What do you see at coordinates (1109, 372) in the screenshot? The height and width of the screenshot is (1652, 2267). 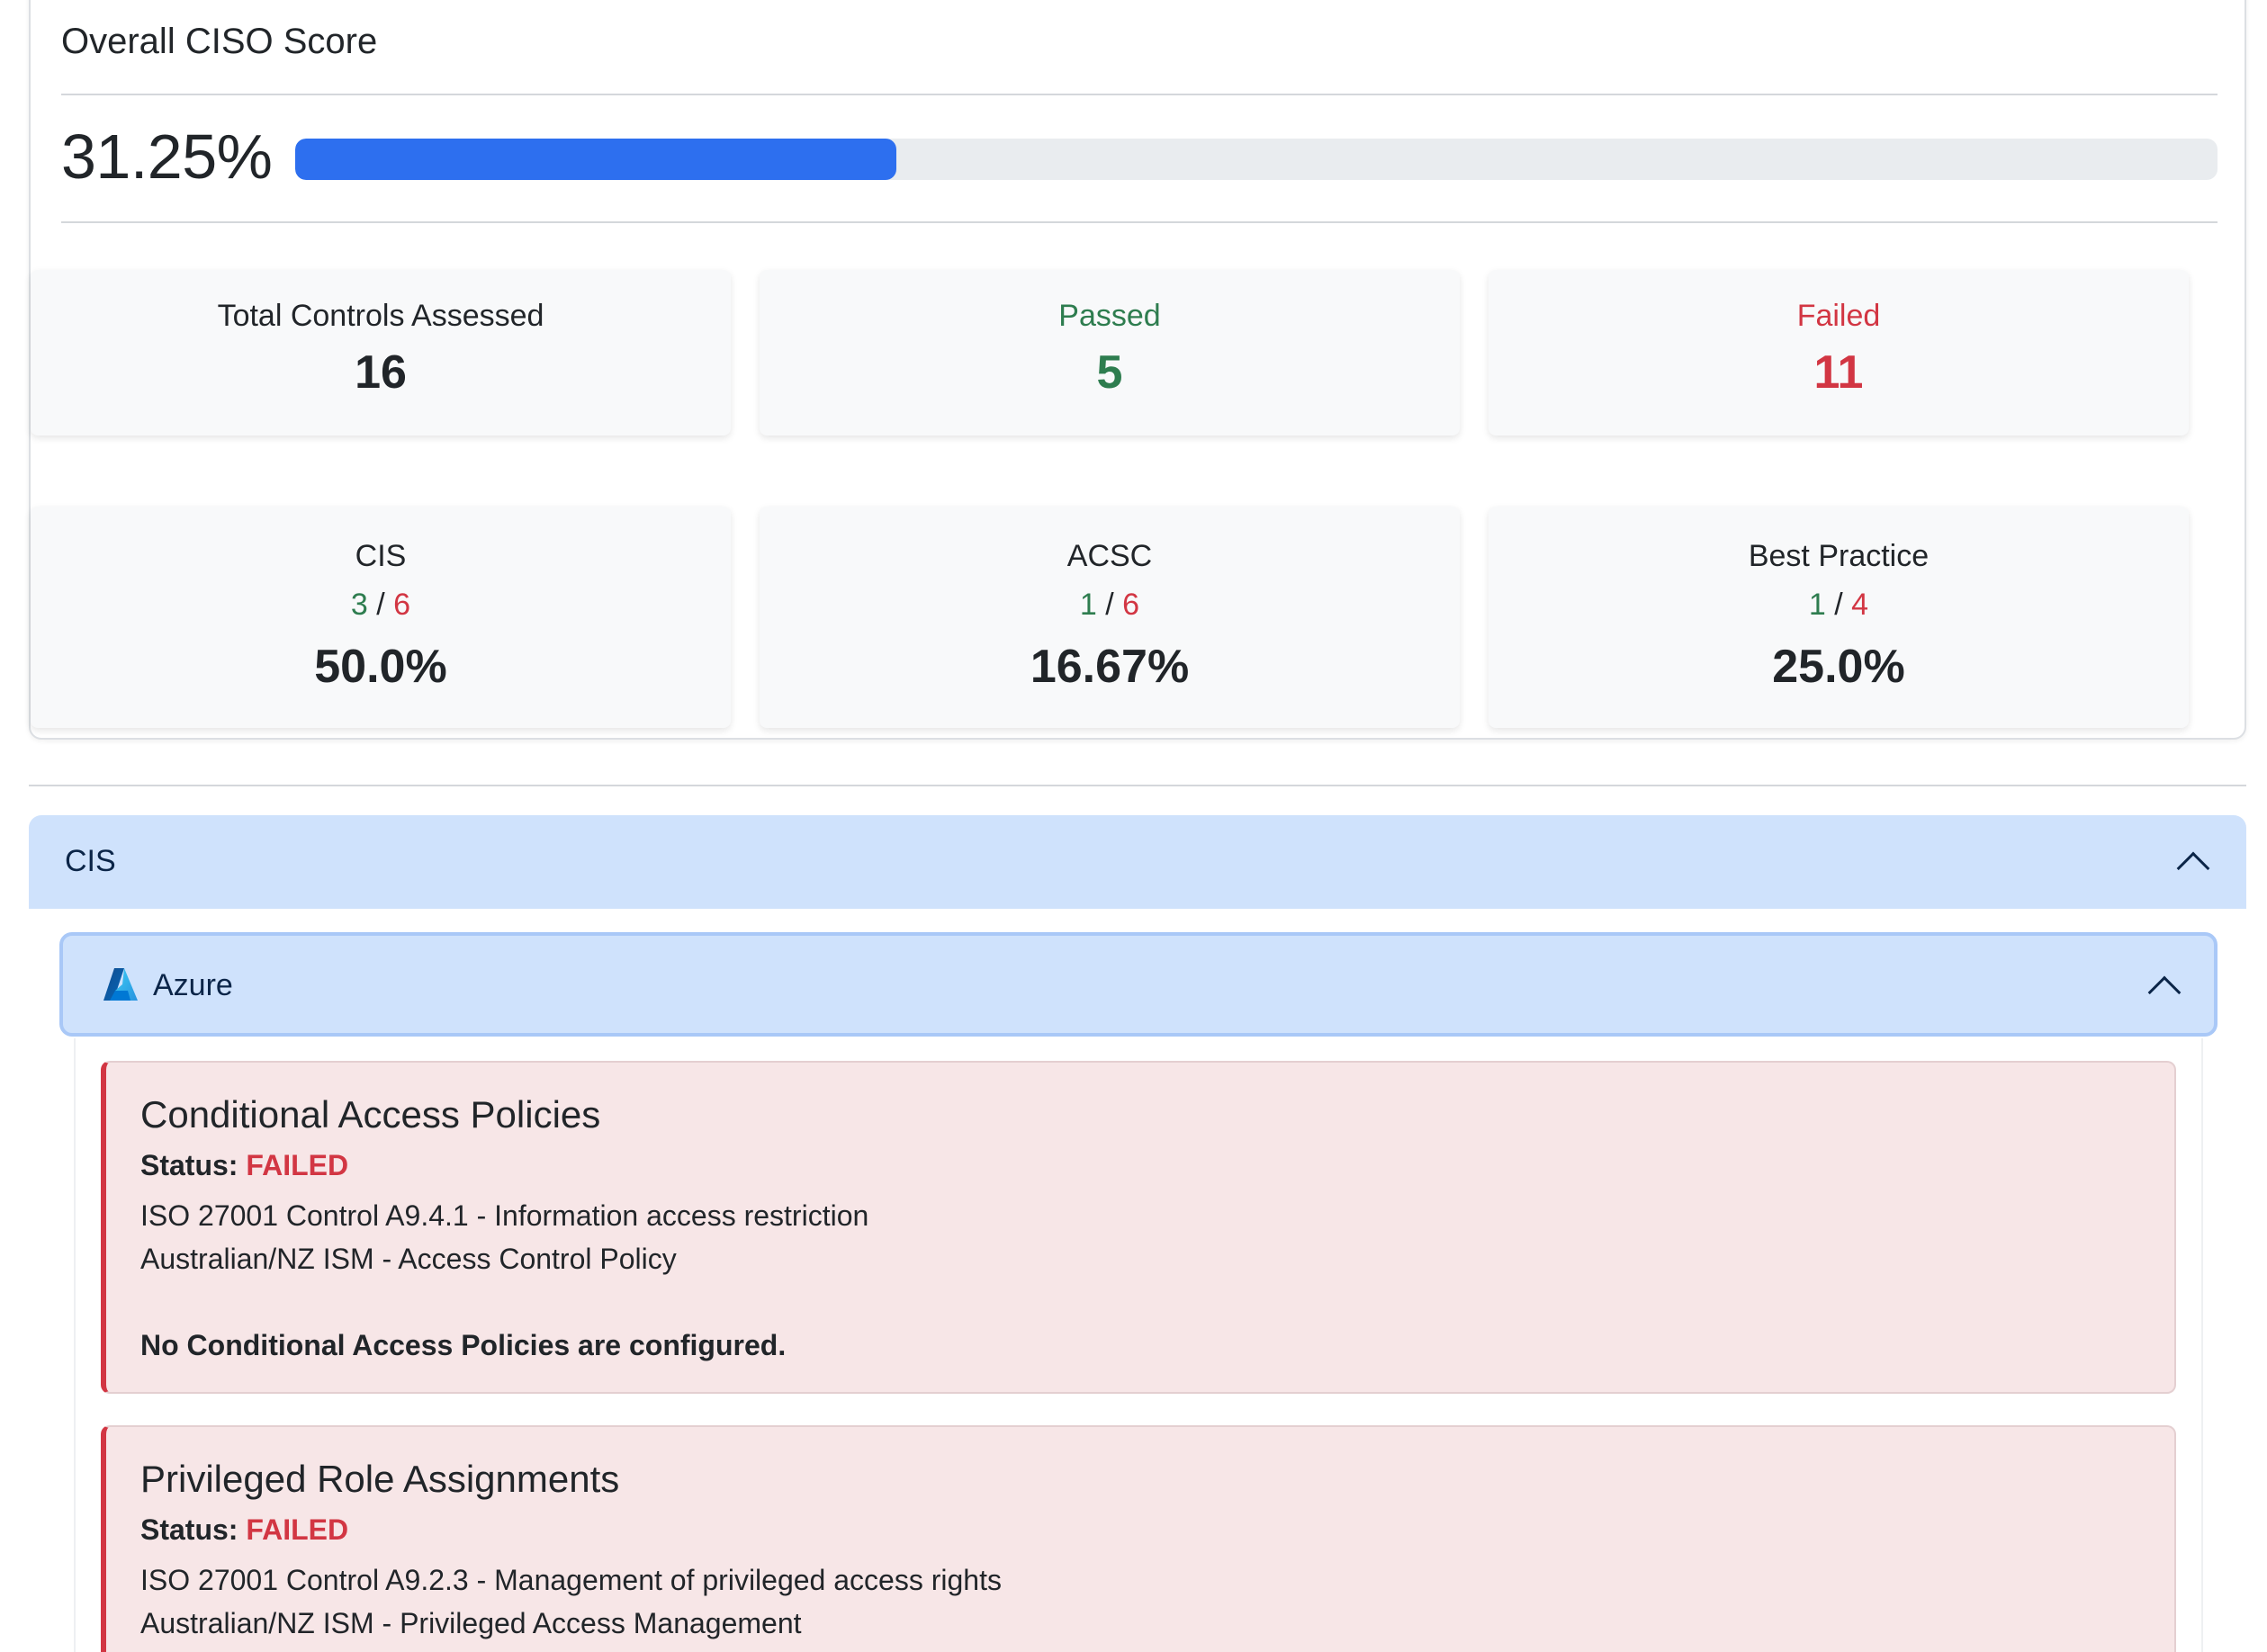 I see `passed-value: 5` at bounding box center [1109, 372].